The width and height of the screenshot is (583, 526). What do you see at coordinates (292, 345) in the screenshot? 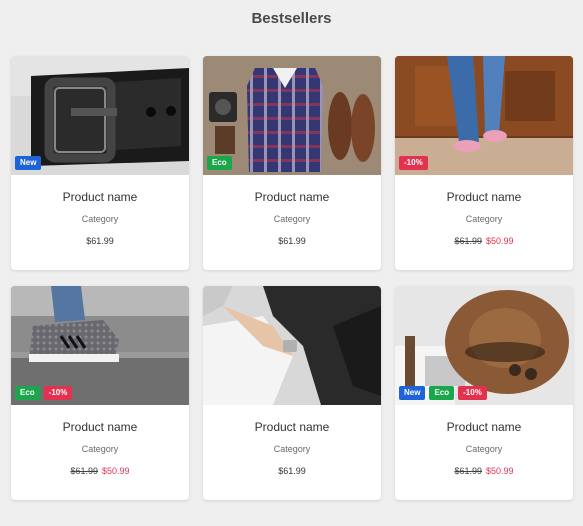
I see `product-image-leather-jacket` at bounding box center [292, 345].